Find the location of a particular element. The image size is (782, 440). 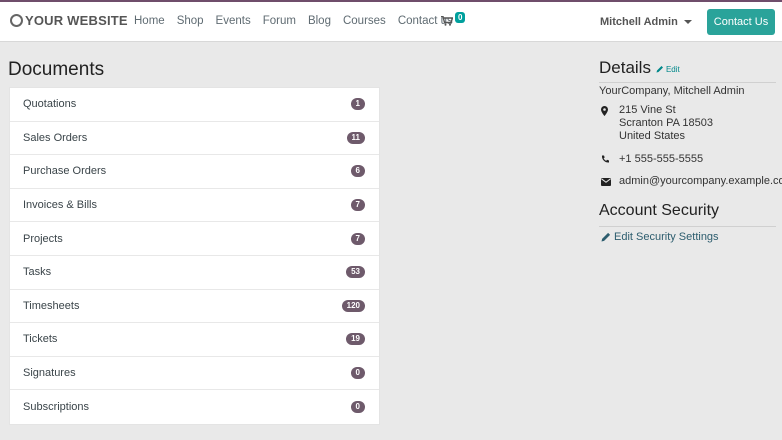

site-logo: YOUR WEBSITE is located at coordinates (69, 20).